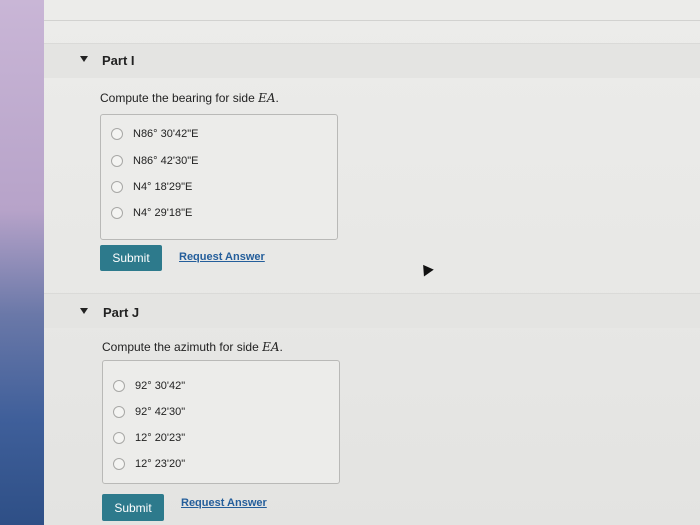 The image size is (700, 525). What do you see at coordinates (22, 262) in the screenshot?
I see `desktop-background-strip` at bounding box center [22, 262].